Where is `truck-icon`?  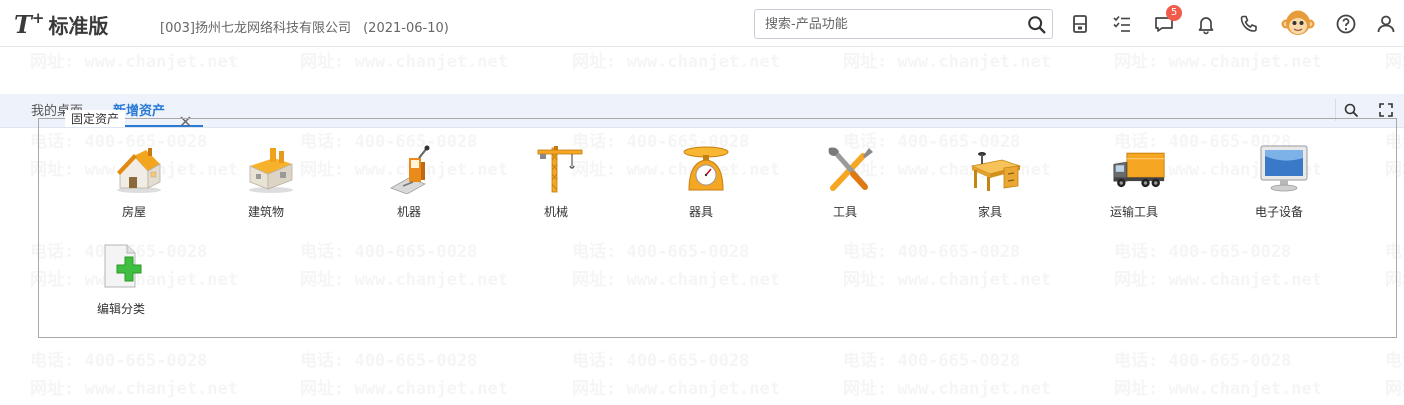 truck-icon is located at coordinates (1139, 170).